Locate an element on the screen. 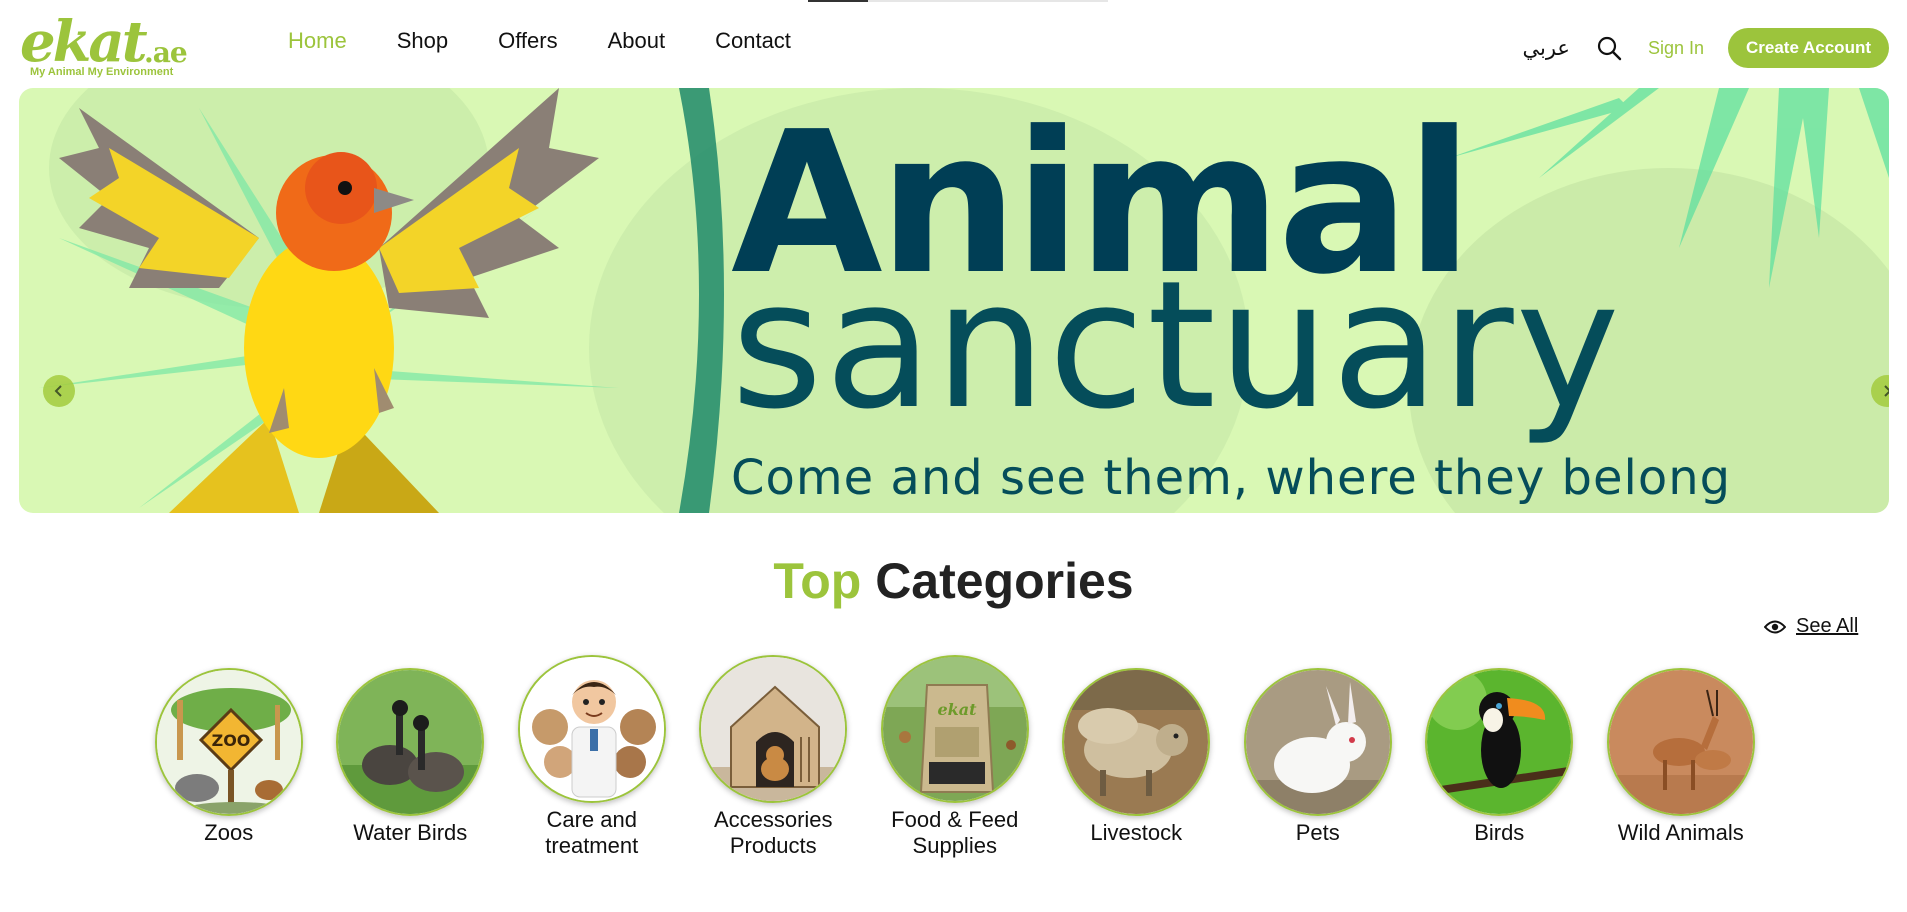 This screenshot has width=1907, height=912. svg-text: ZOO is located at coordinates (230, 740).